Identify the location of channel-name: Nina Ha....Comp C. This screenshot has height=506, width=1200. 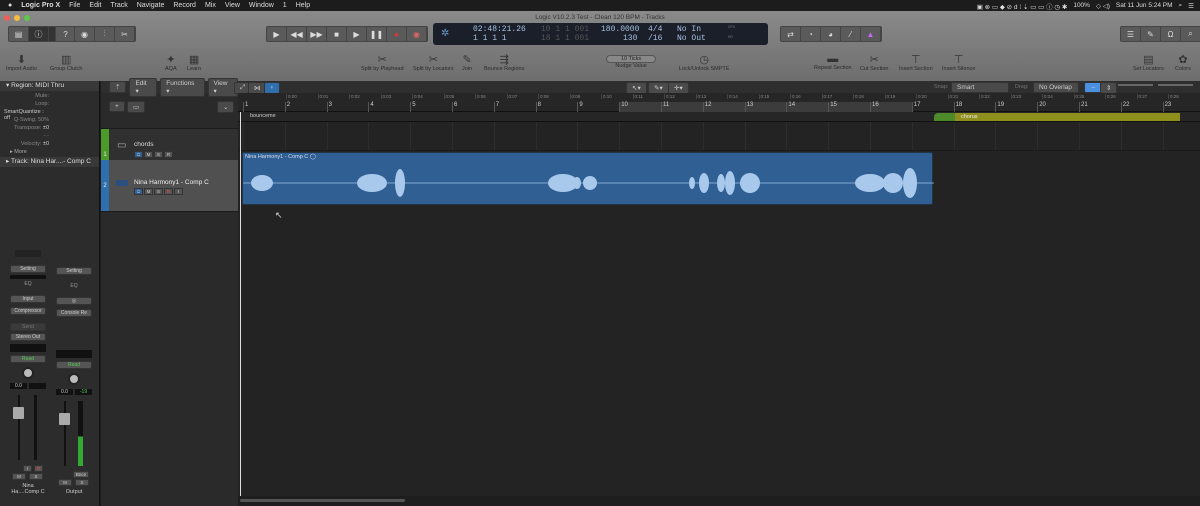
(28, 489).